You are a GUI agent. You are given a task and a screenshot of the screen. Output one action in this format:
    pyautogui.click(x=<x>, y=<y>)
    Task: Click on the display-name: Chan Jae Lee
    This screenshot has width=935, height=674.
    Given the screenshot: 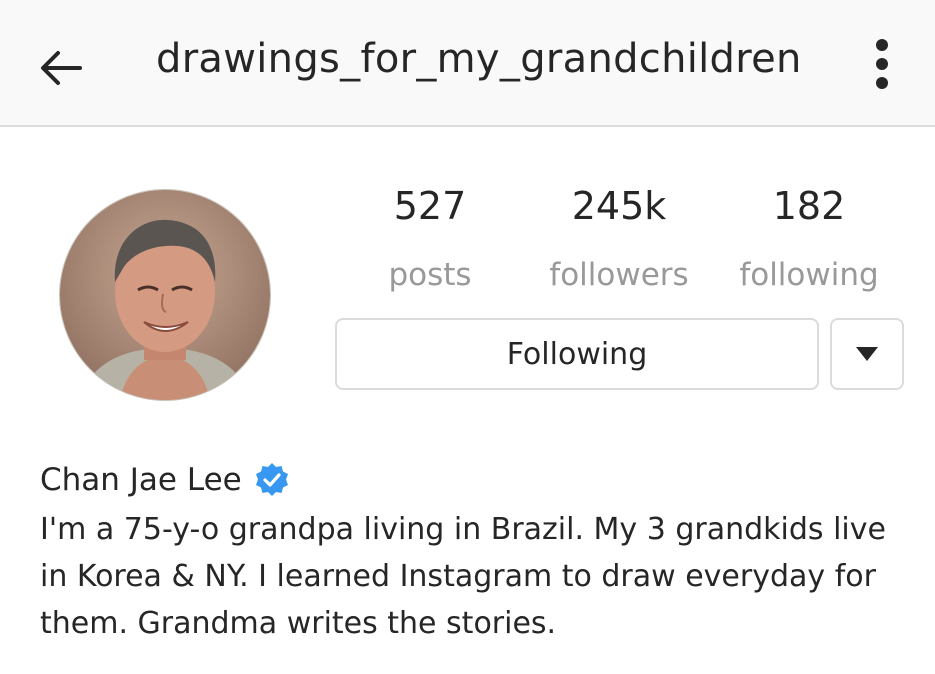 What is the action you would take?
    pyautogui.click(x=141, y=480)
    